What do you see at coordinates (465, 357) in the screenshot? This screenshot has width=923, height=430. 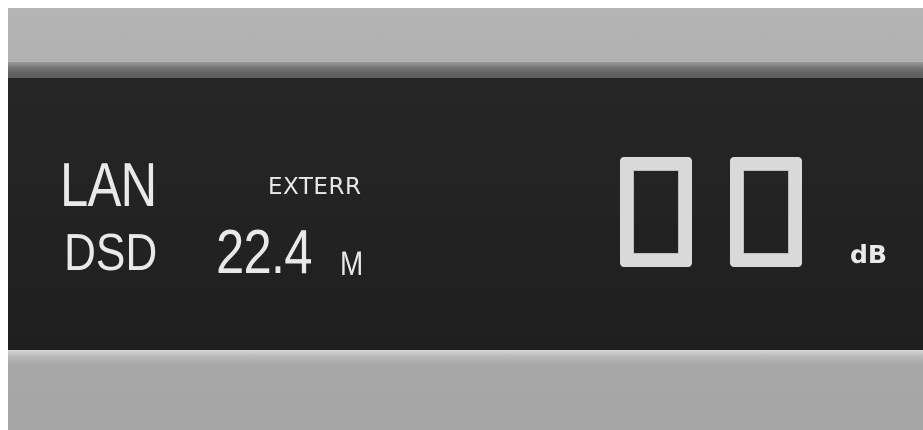 I see `display-bezel-bottom` at bounding box center [465, 357].